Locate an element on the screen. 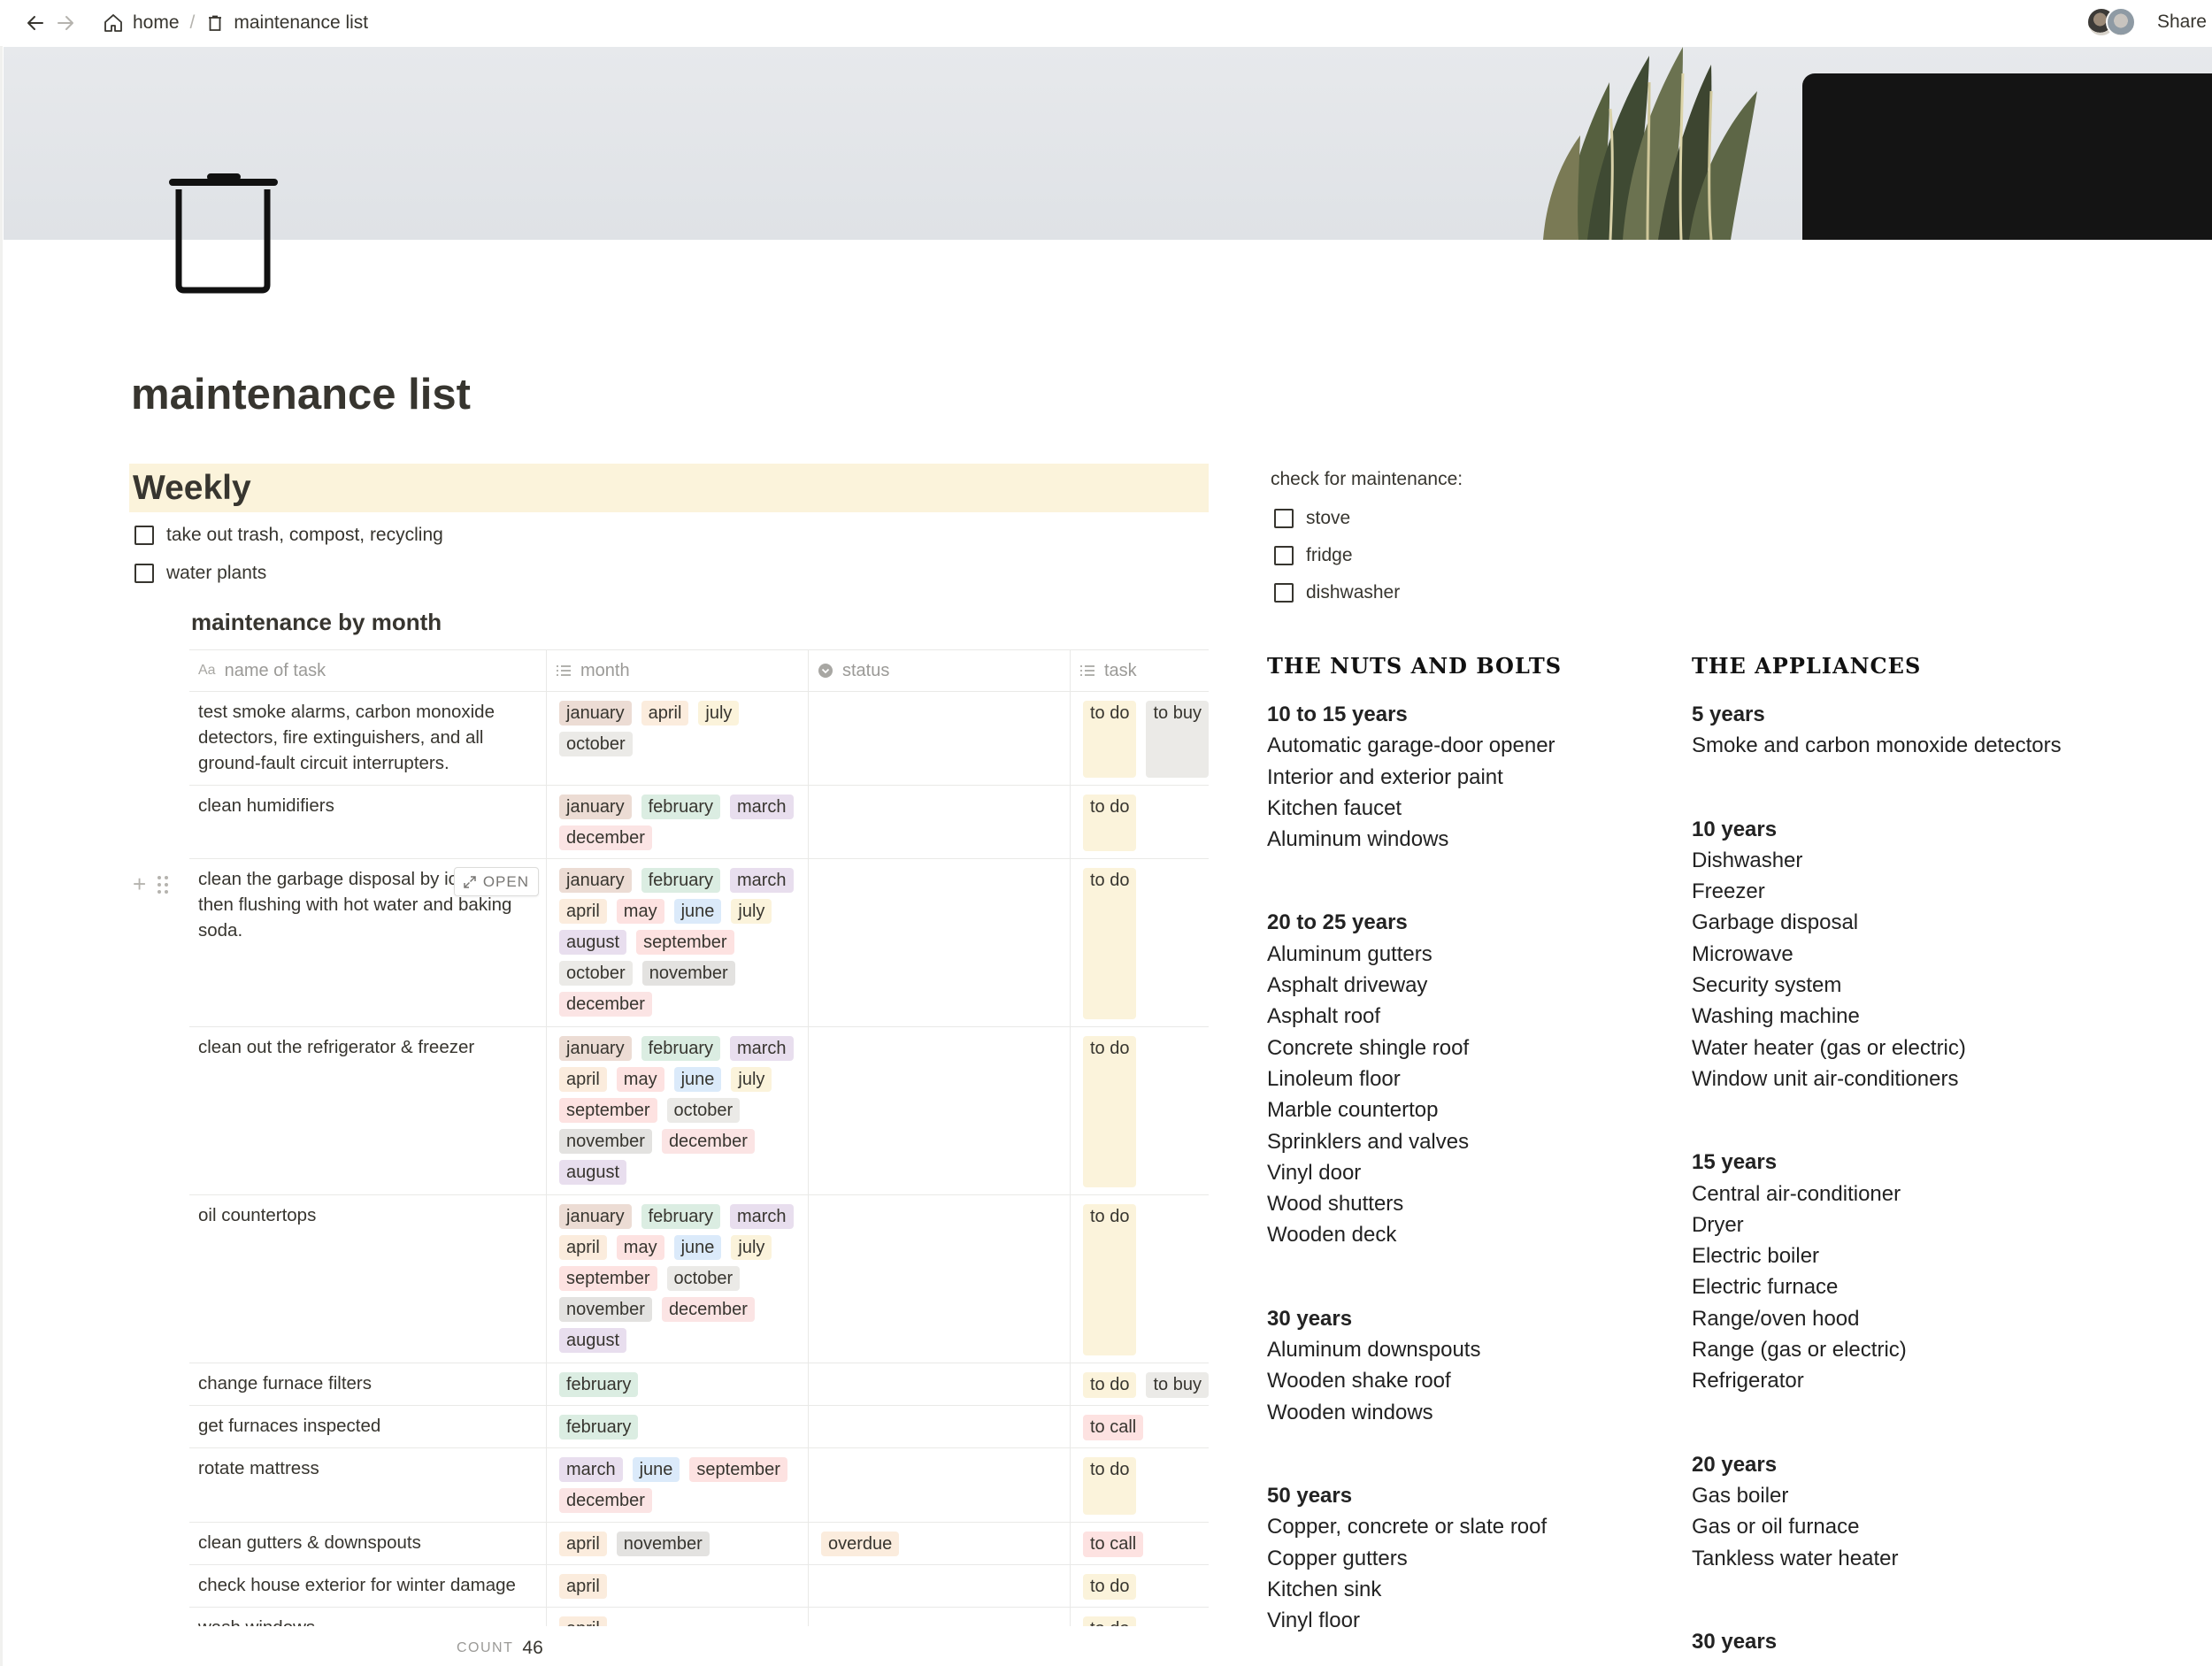  todo-label: take out trash, compost, recycling is located at coordinates (304, 535).